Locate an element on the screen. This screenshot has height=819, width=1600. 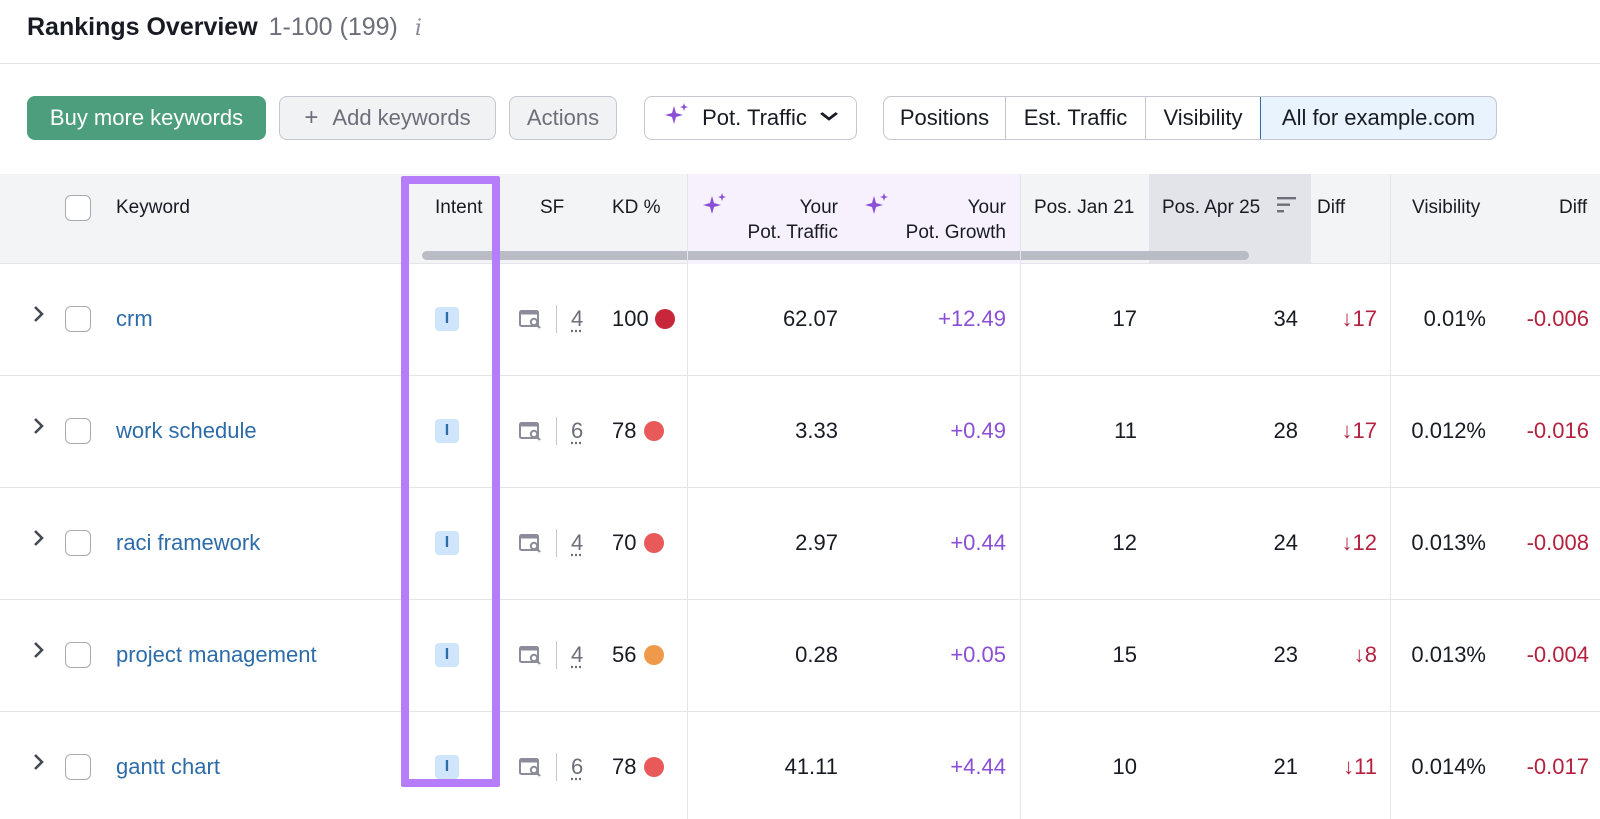
pot-traffic-value: 41.11 is located at coordinates (811, 766).